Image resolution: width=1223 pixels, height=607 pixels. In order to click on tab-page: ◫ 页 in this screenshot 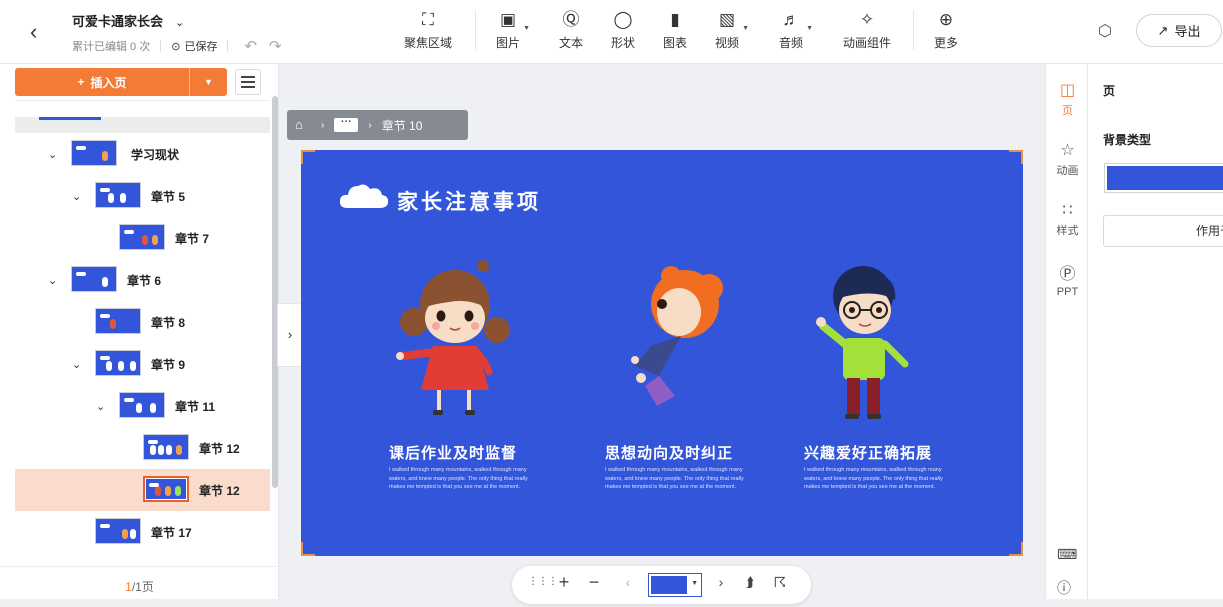, I will do `click(1067, 99)`.